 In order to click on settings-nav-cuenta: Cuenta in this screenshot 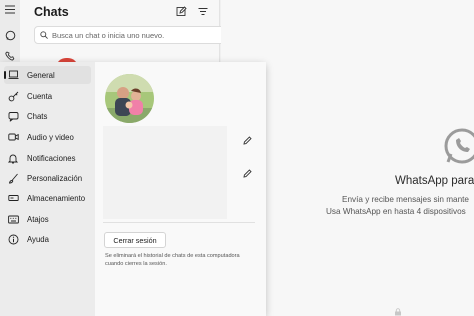, I will do `click(47, 96)`.